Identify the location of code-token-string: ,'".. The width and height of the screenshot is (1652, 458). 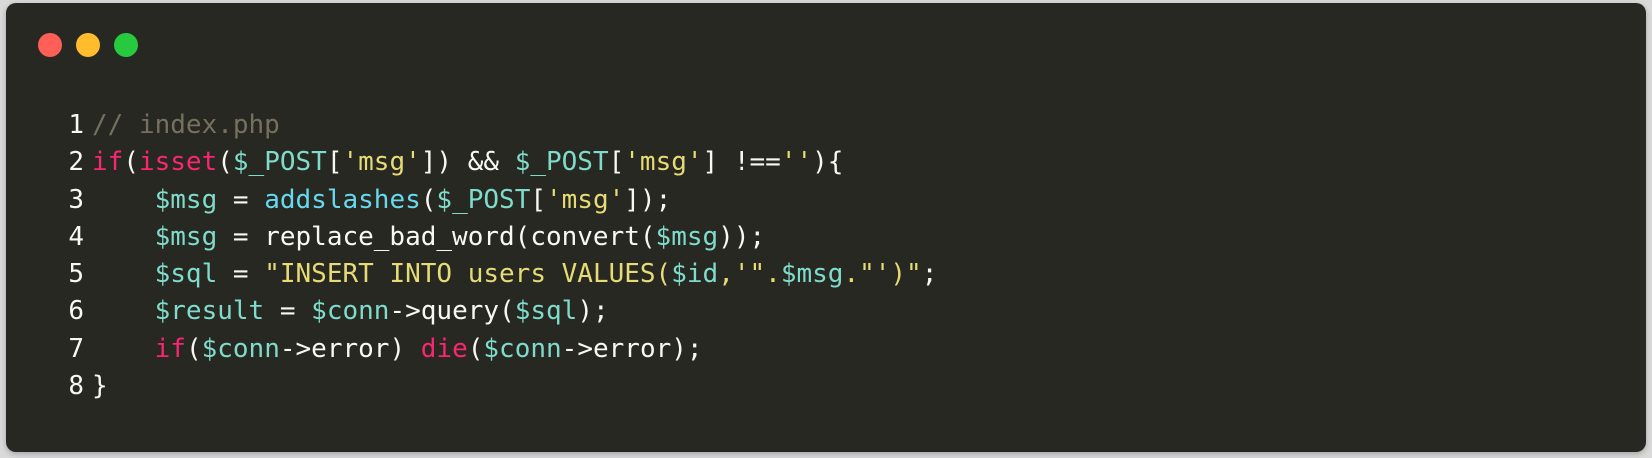
(749, 274).